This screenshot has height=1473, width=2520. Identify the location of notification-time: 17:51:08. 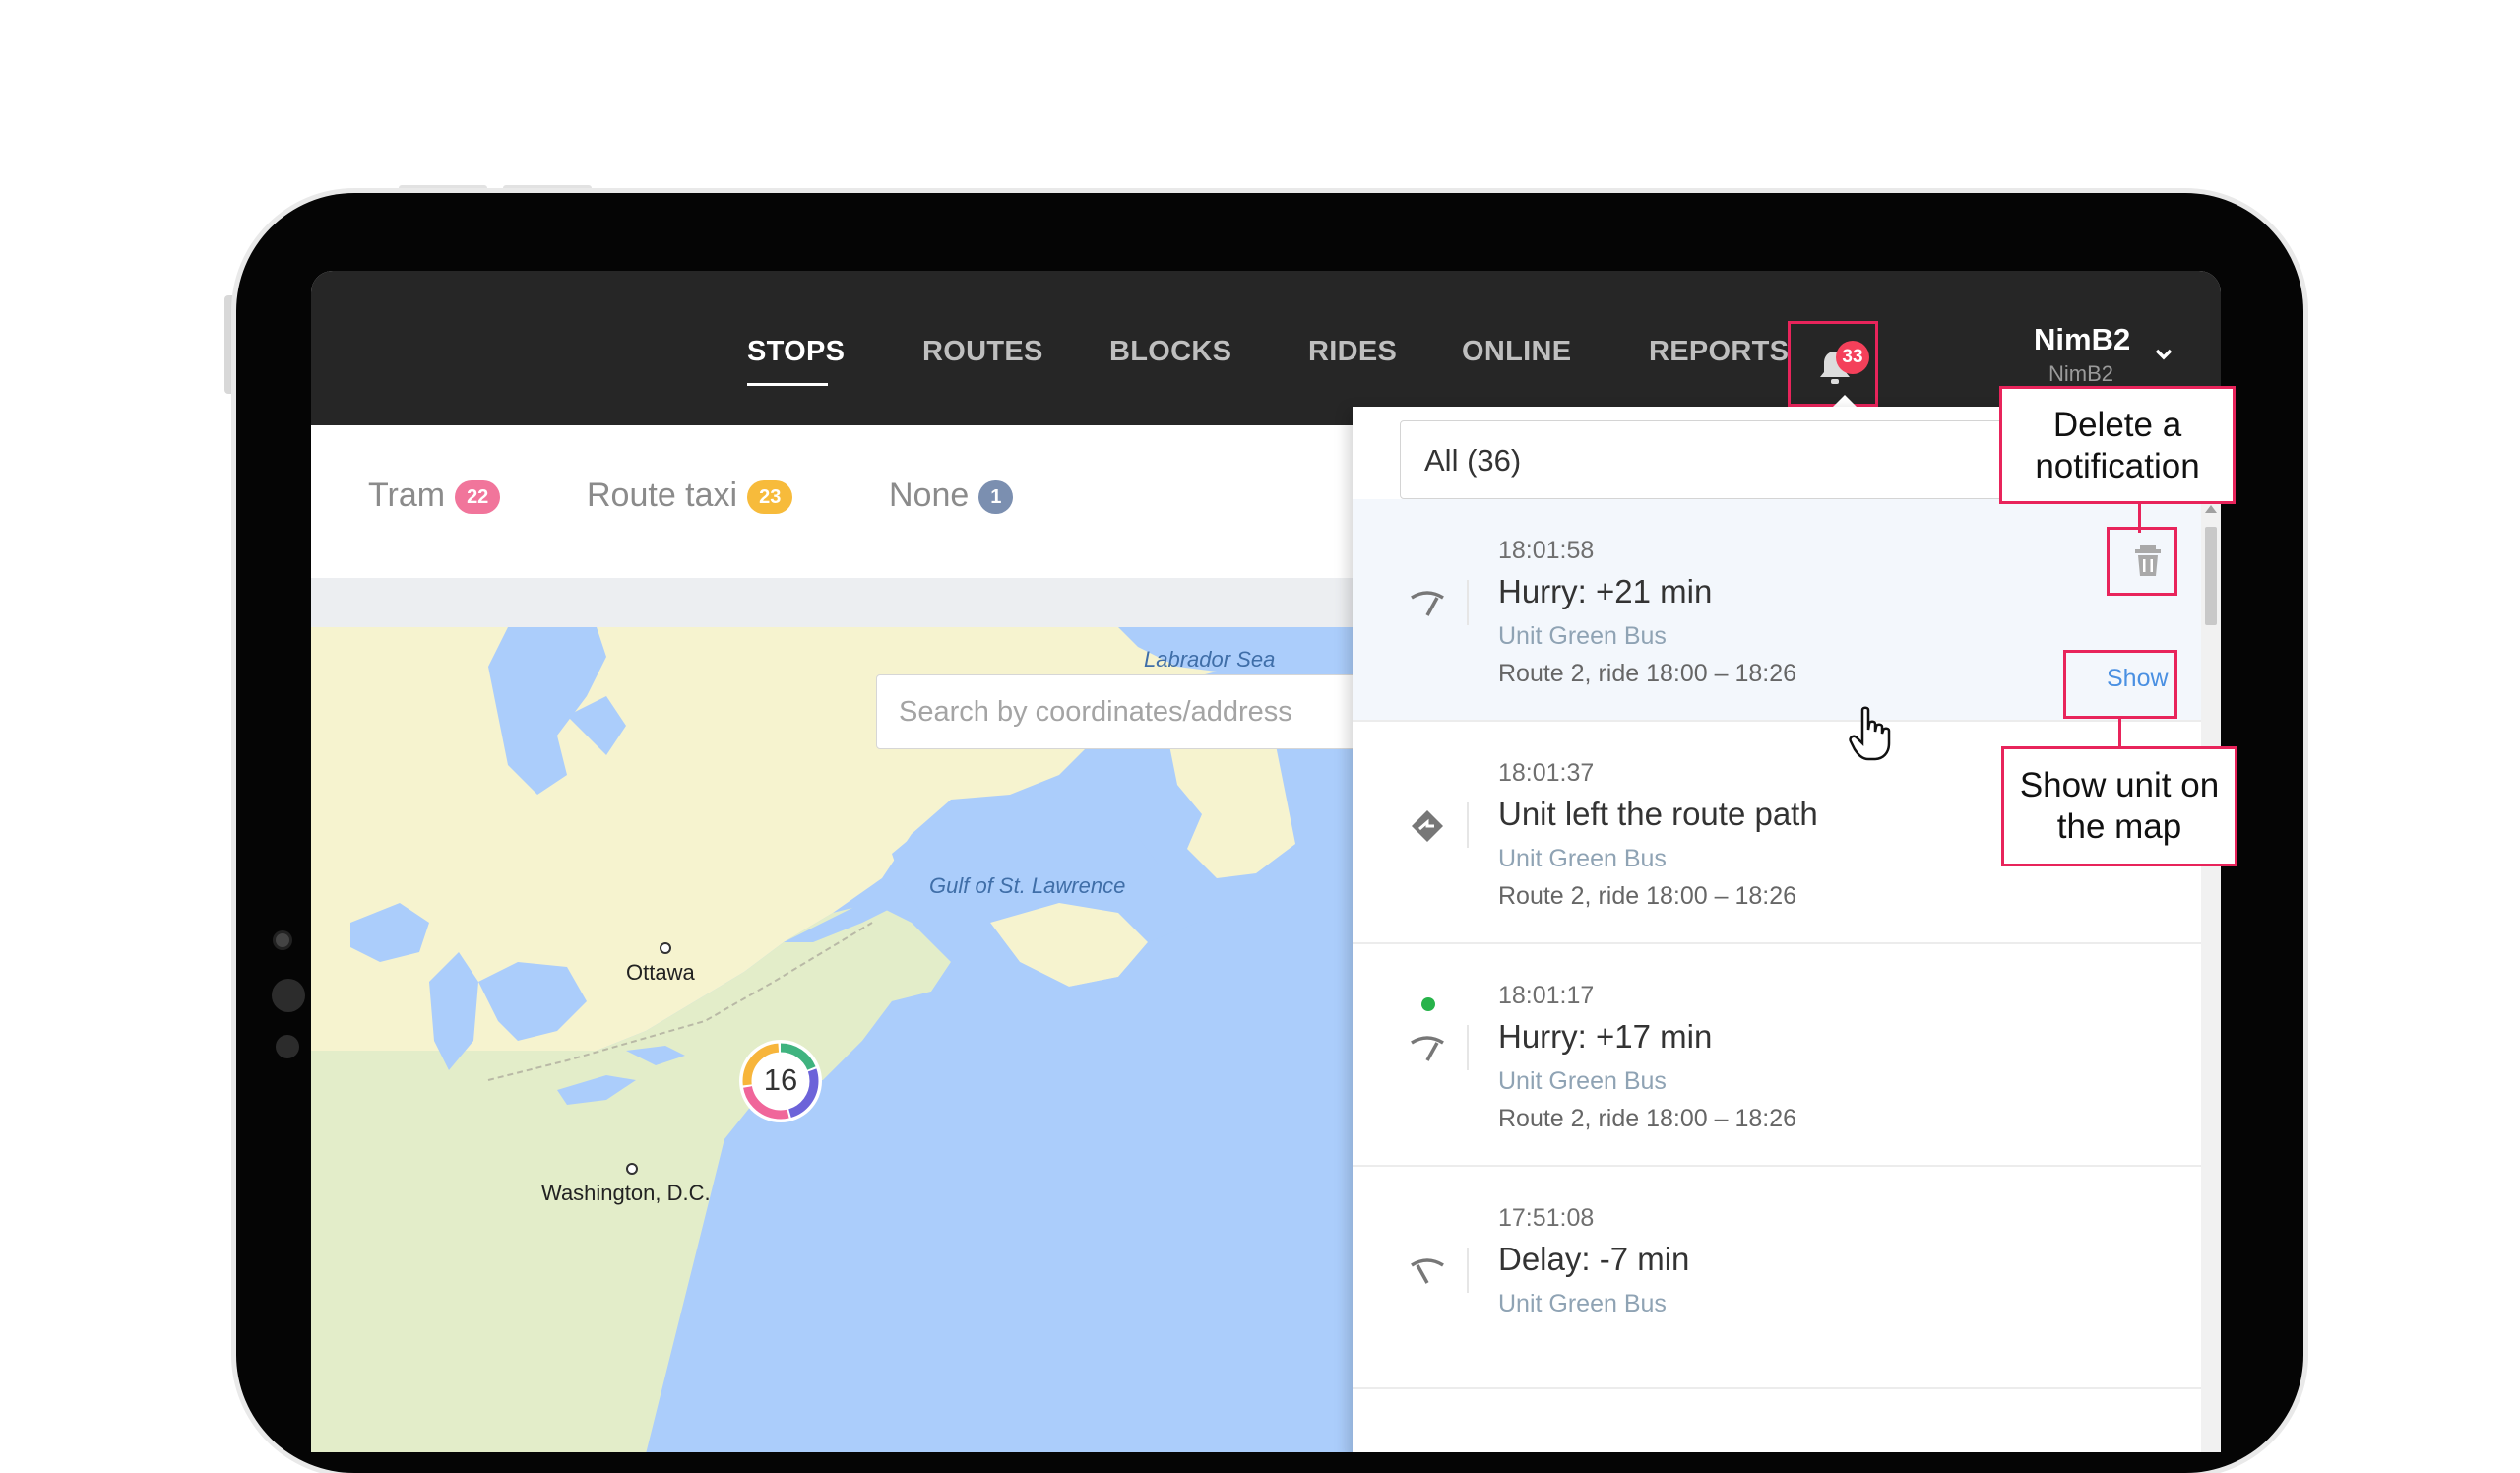
(1546, 1218).